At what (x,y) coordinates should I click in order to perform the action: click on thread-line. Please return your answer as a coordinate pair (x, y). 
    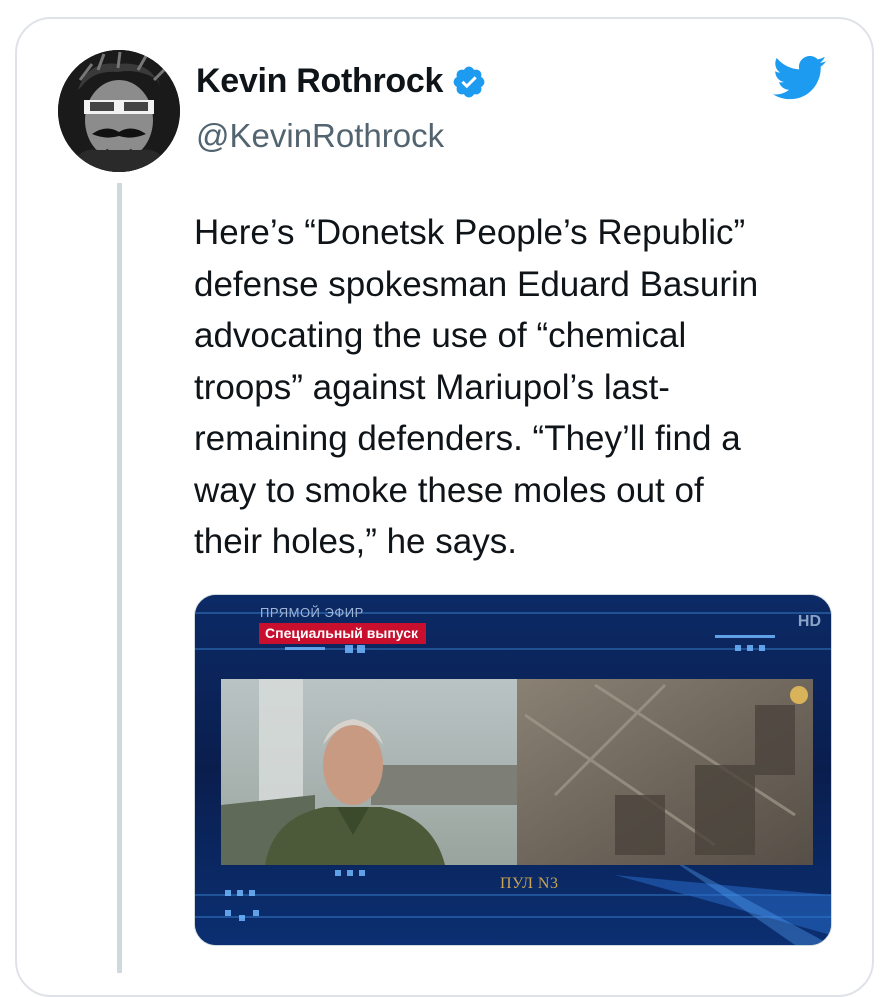
    Looking at the image, I should click on (119, 578).